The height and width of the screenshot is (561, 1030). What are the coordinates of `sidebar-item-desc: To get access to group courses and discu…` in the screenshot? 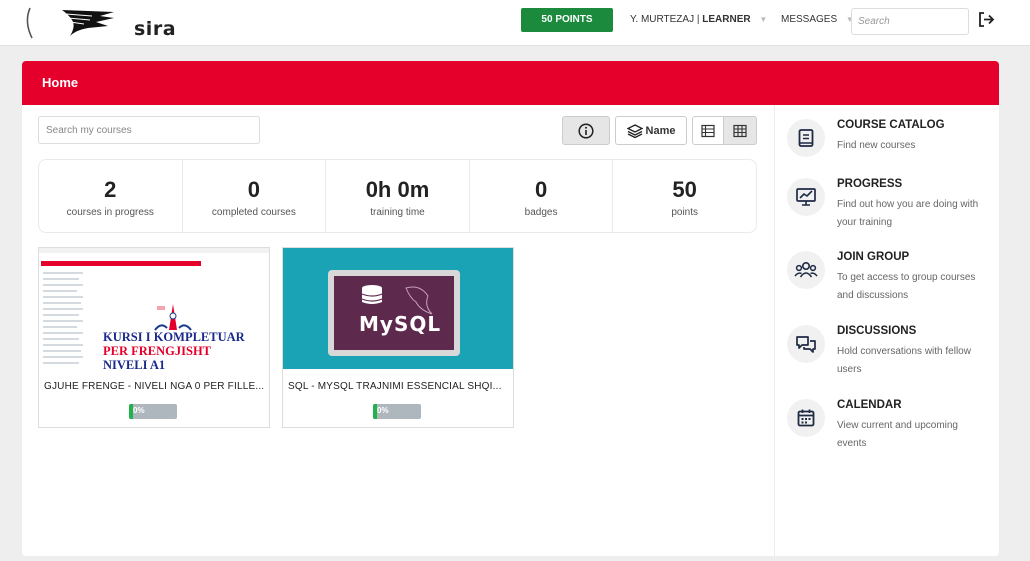 It's located at (906, 286).